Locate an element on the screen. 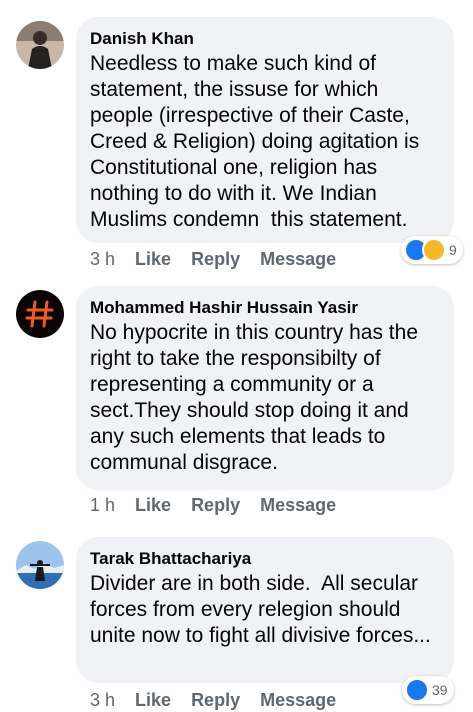 The width and height of the screenshot is (473, 712). comment-actions: 1 h Like Reply Message is located at coordinates (213, 505).